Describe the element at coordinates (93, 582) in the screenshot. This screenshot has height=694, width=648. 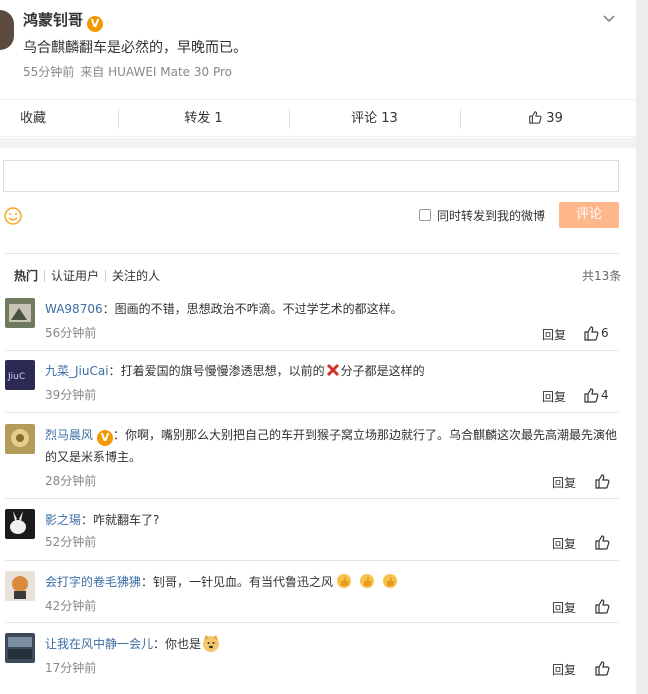
I see `comment-username: 会打字的卷毛狒狒` at that location.